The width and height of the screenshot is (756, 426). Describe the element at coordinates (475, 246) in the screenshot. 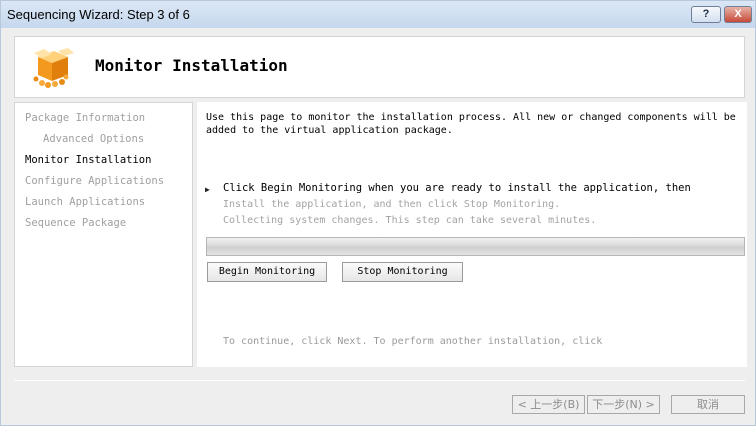

I see `monitoring-progress-bar` at that location.